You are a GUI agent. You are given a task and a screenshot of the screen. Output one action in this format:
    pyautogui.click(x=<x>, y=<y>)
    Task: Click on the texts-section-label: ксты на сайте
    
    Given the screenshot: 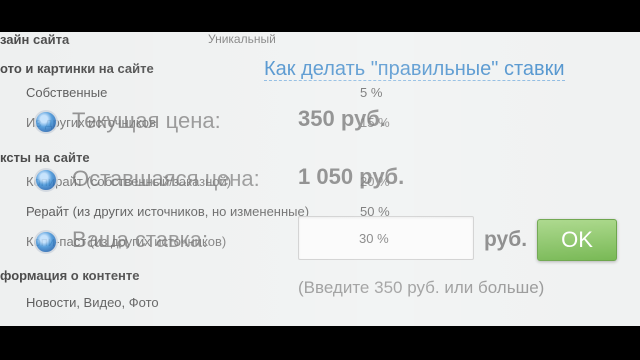 What is the action you would take?
    pyautogui.click(x=45, y=157)
    